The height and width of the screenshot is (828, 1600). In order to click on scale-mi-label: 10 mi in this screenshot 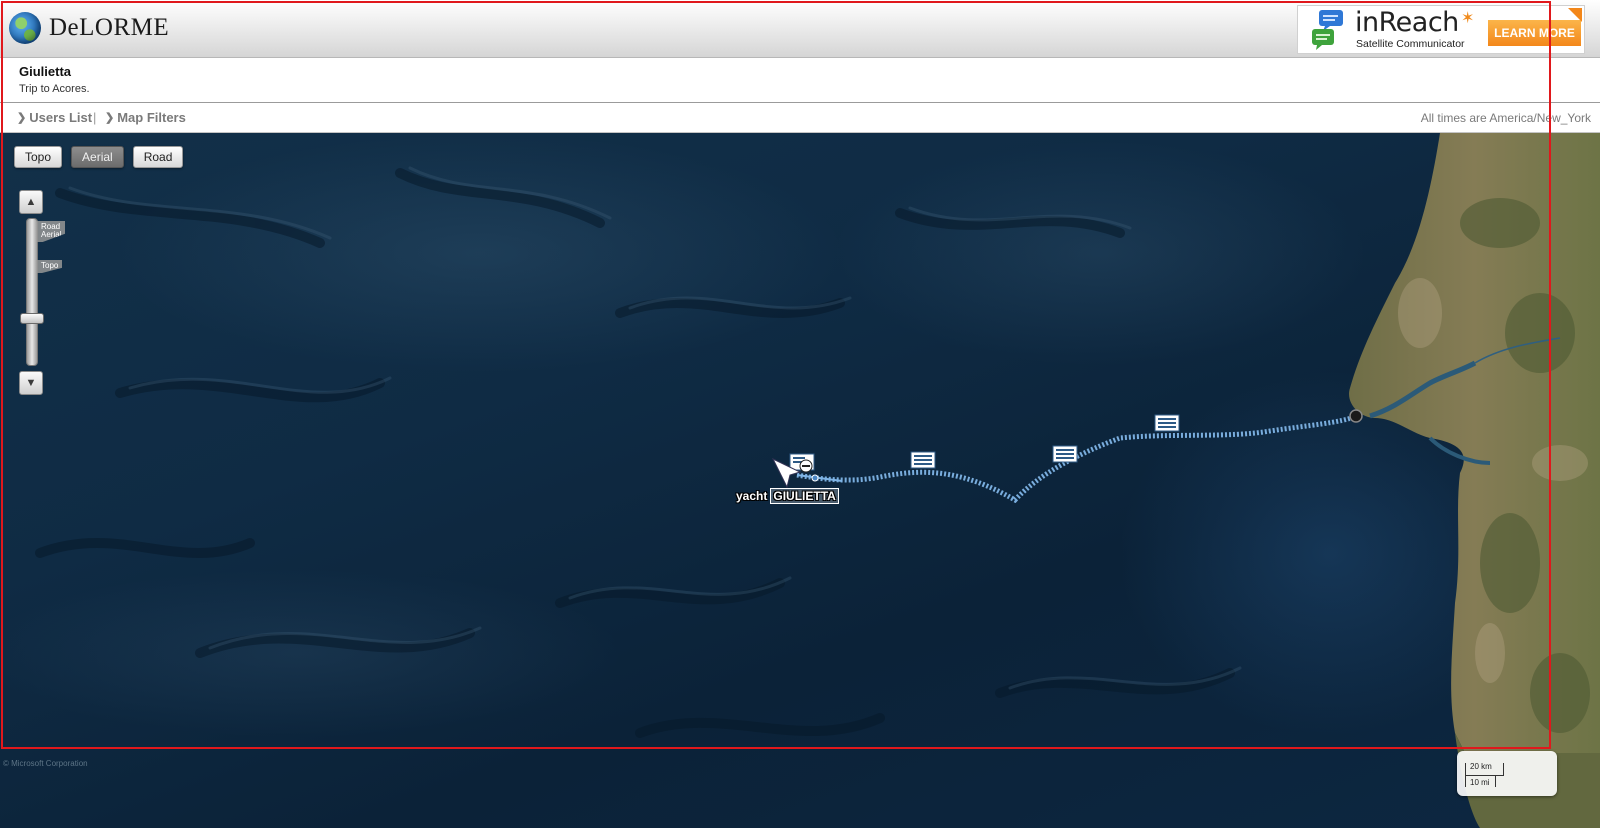, I will do `click(1480, 782)`.